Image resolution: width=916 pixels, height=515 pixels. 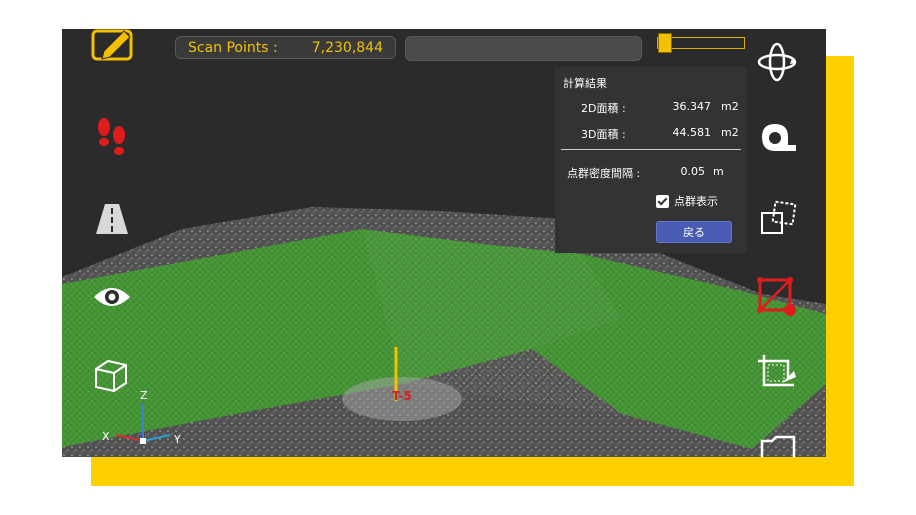 I want to click on back-button: 戻る, so click(x=694, y=232).